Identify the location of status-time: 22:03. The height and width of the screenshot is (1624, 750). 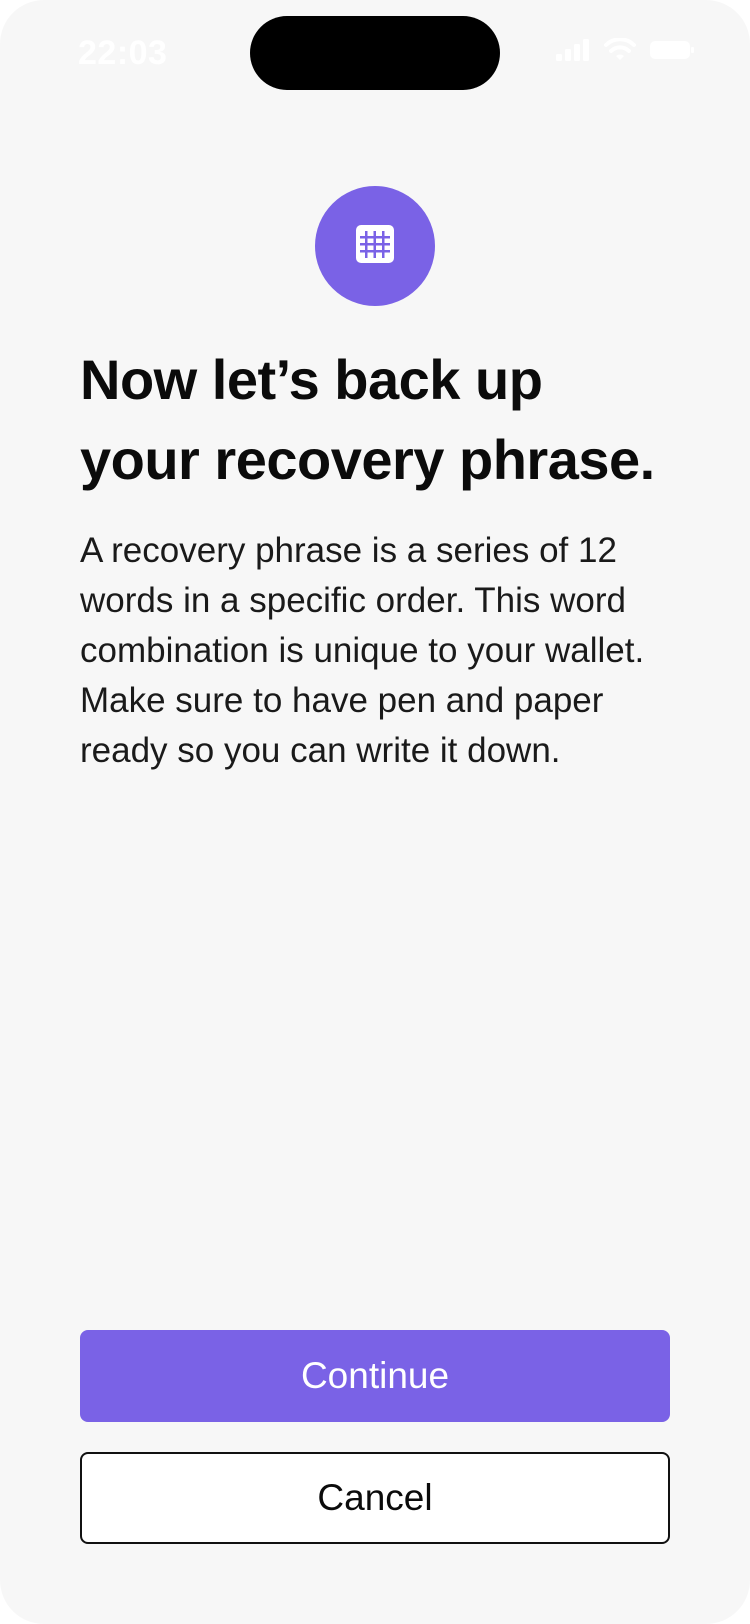
(123, 53).